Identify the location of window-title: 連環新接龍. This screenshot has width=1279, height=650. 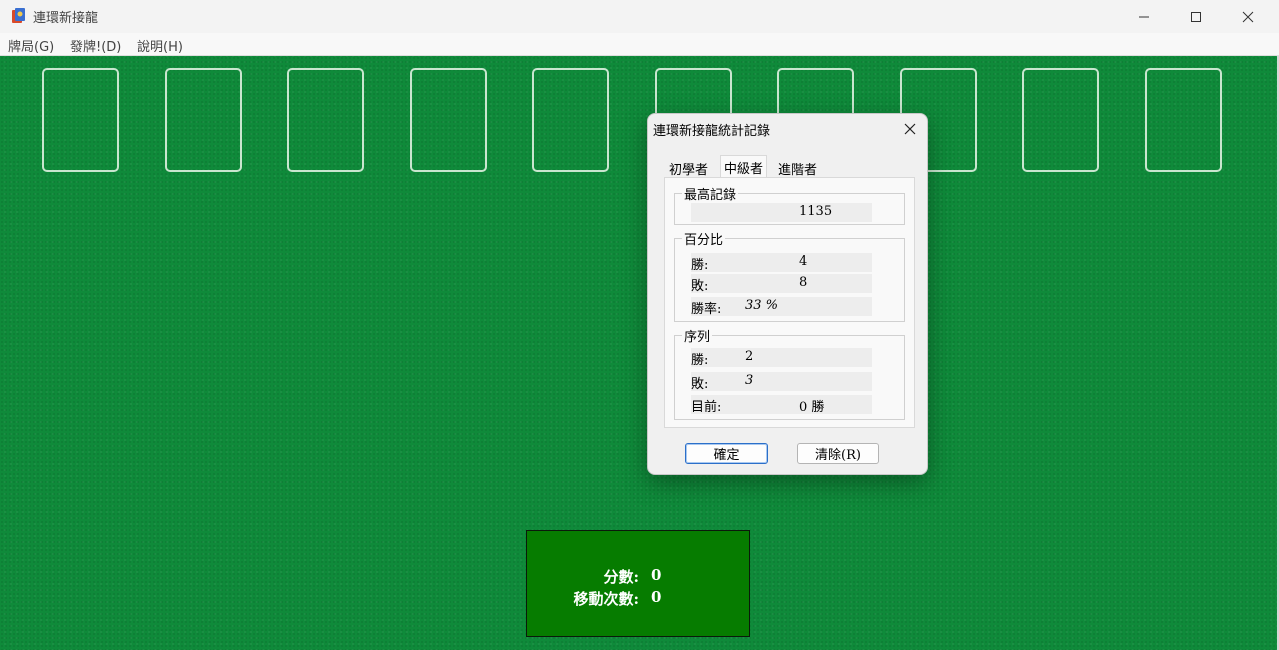
(66, 18).